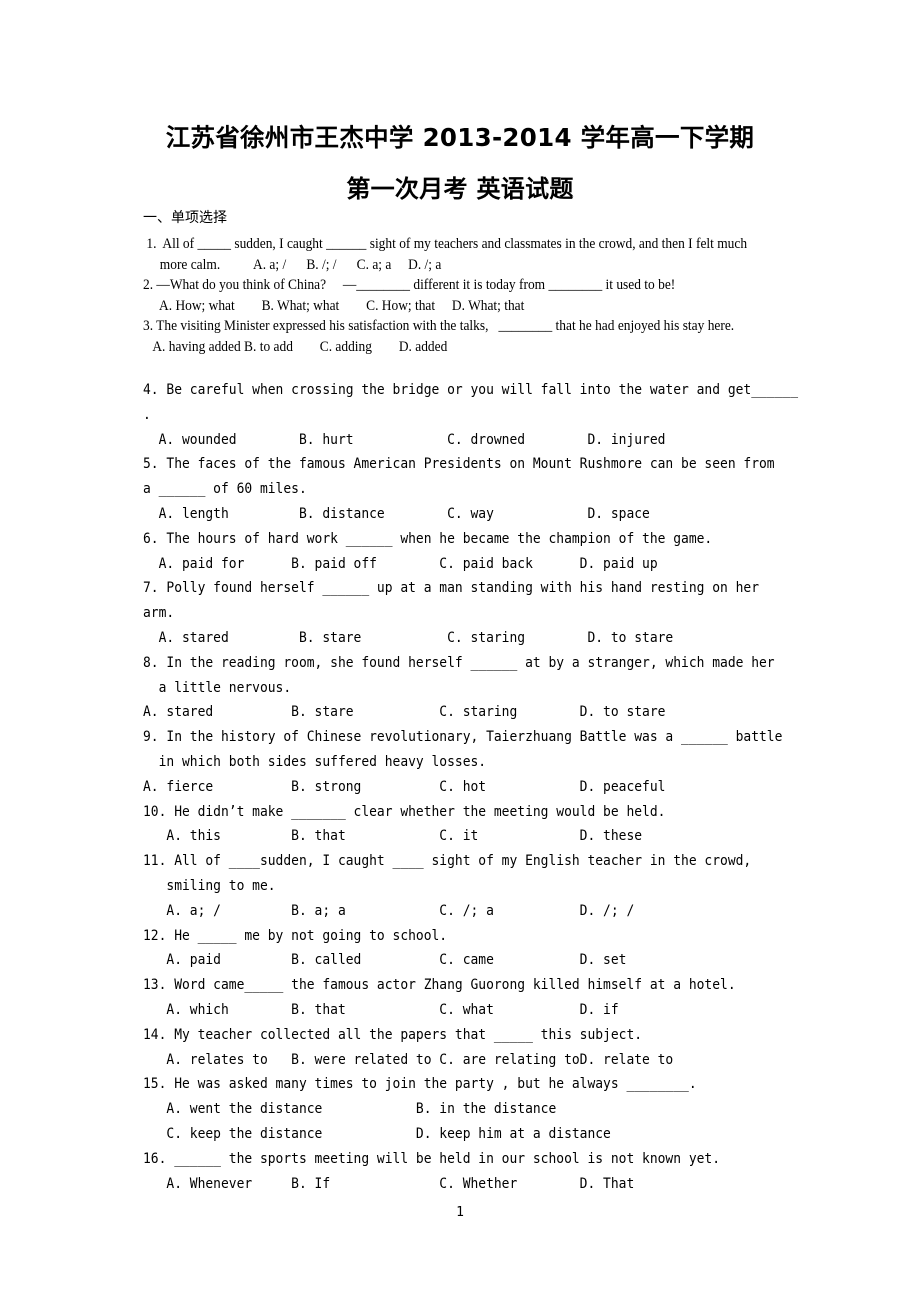  What do you see at coordinates (295, 935) in the screenshot?
I see `question-line: 12. He _____ me by not going to school.` at bounding box center [295, 935].